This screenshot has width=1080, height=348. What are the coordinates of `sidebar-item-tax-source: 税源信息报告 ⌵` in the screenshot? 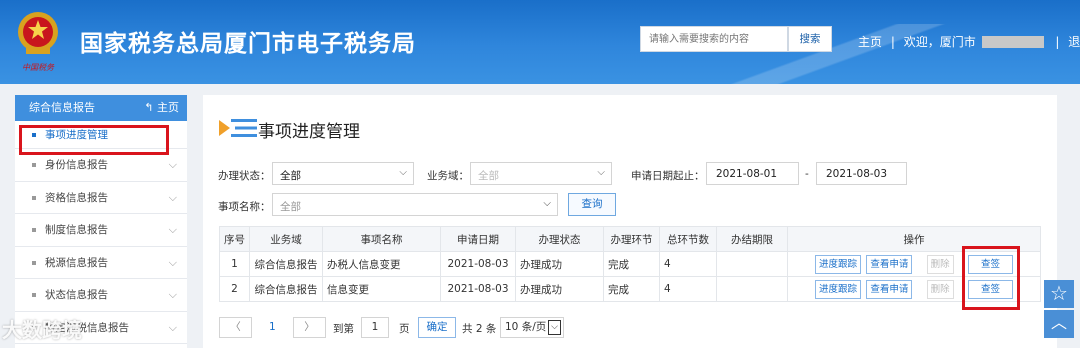 It's located at (101, 263).